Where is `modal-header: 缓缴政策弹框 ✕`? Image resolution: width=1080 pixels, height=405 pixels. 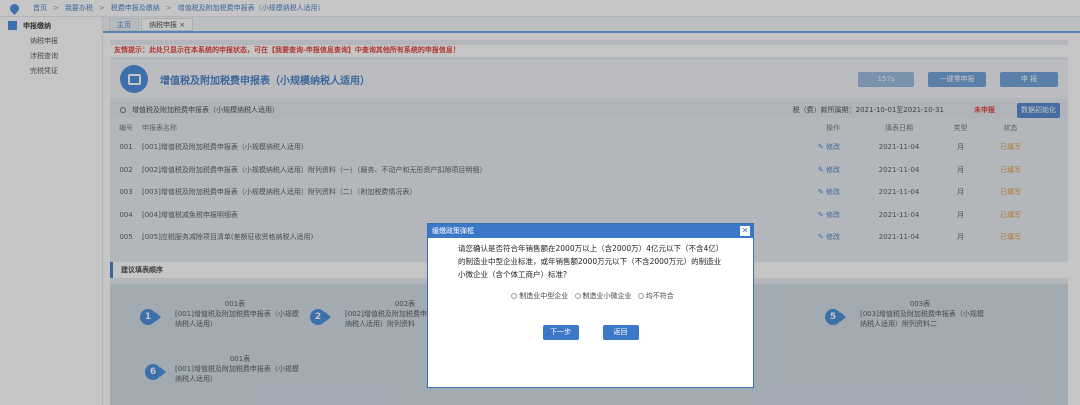
modal-header: 缓缴政策弹框 ✕ is located at coordinates (590, 231).